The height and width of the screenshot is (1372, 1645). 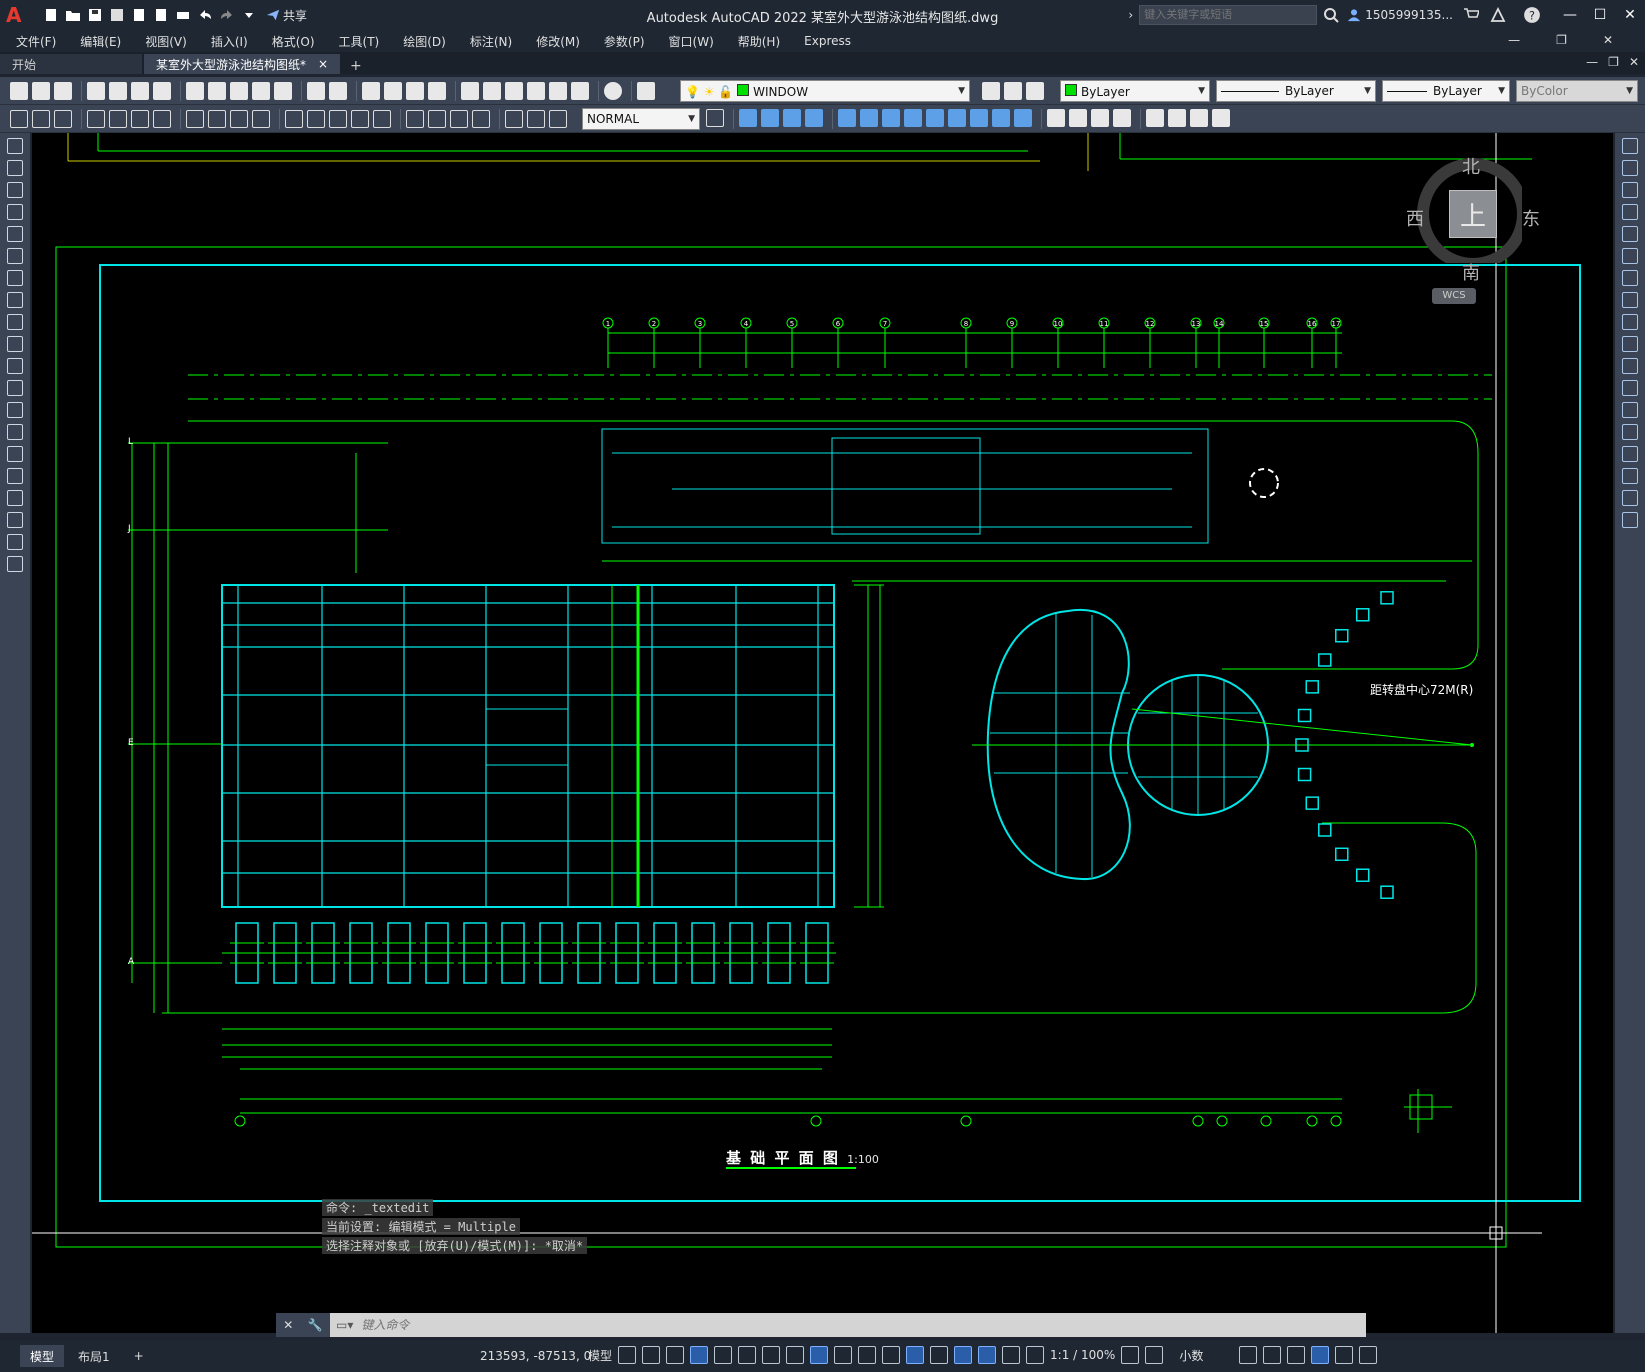 I want to click on hardware-acceleration-icon, so click(x=1320, y=1355).